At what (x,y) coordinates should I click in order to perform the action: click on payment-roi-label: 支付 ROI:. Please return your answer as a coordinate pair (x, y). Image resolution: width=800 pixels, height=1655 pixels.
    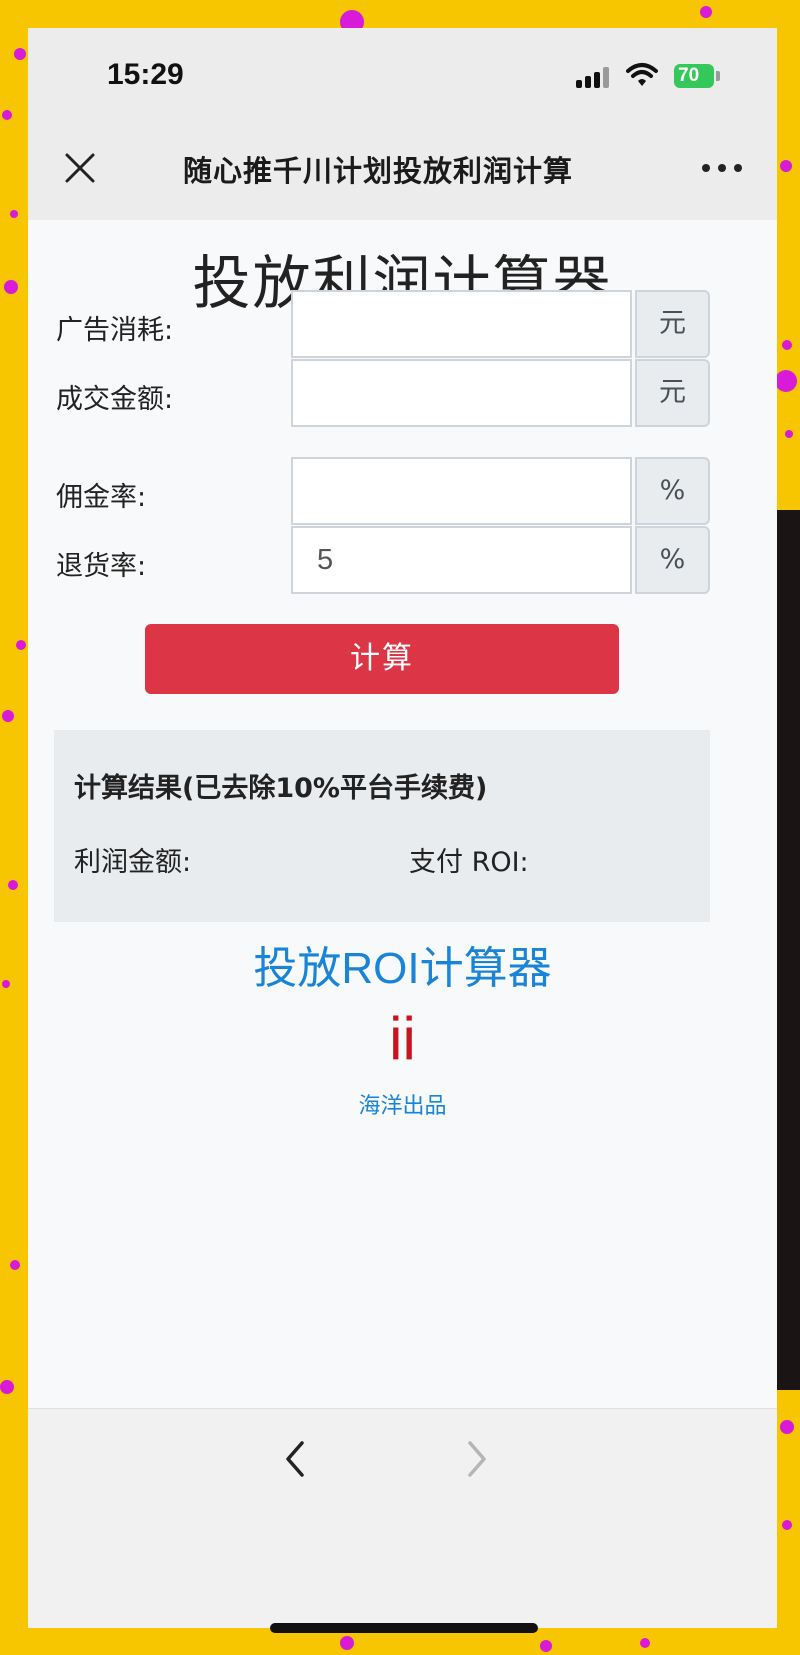
    Looking at the image, I should click on (469, 862).